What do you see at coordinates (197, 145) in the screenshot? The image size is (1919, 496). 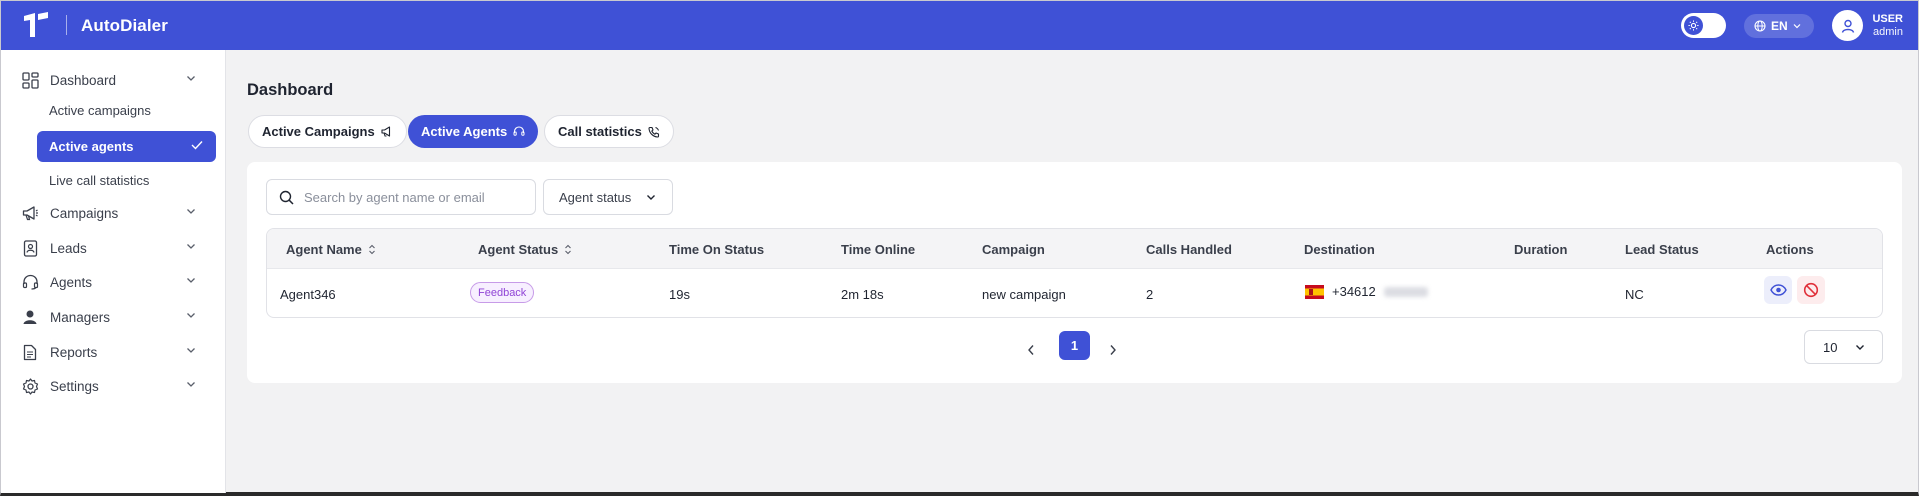 I see `check-icon` at bounding box center [197, 145].